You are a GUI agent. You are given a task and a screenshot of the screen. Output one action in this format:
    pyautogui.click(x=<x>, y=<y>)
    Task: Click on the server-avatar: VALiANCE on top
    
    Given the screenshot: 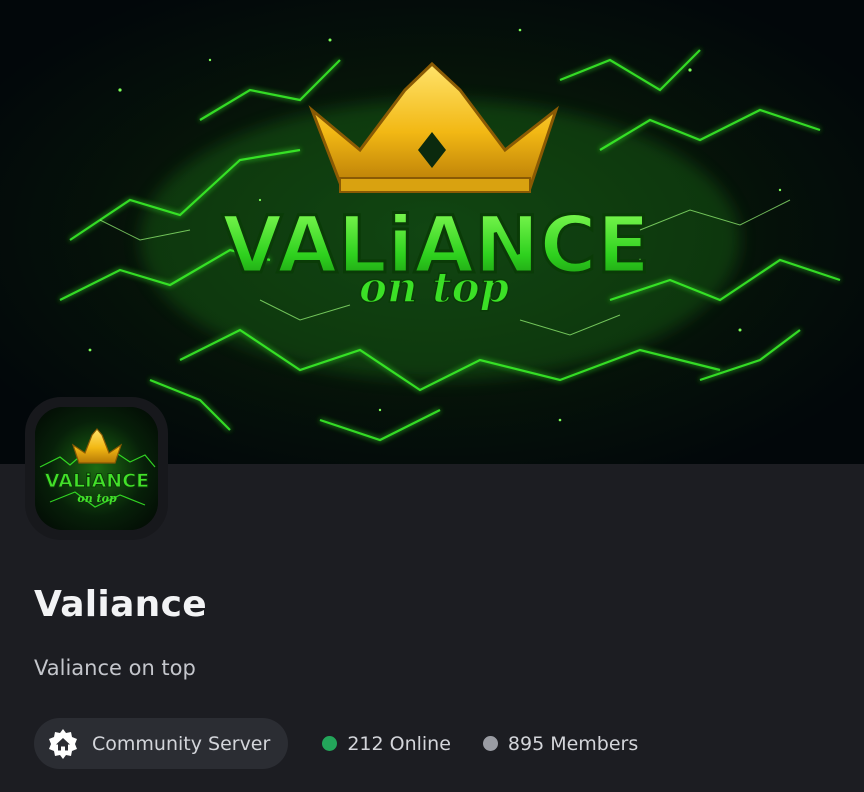 What is the action you would take?
    pyautogui.click(x=96, y=468)
    